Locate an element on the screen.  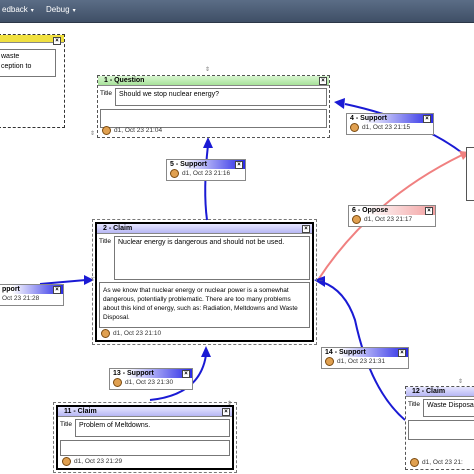
support-link-4: 4 - Support × d1, Oct 23 21:15 is located at coordinates (390, 124).